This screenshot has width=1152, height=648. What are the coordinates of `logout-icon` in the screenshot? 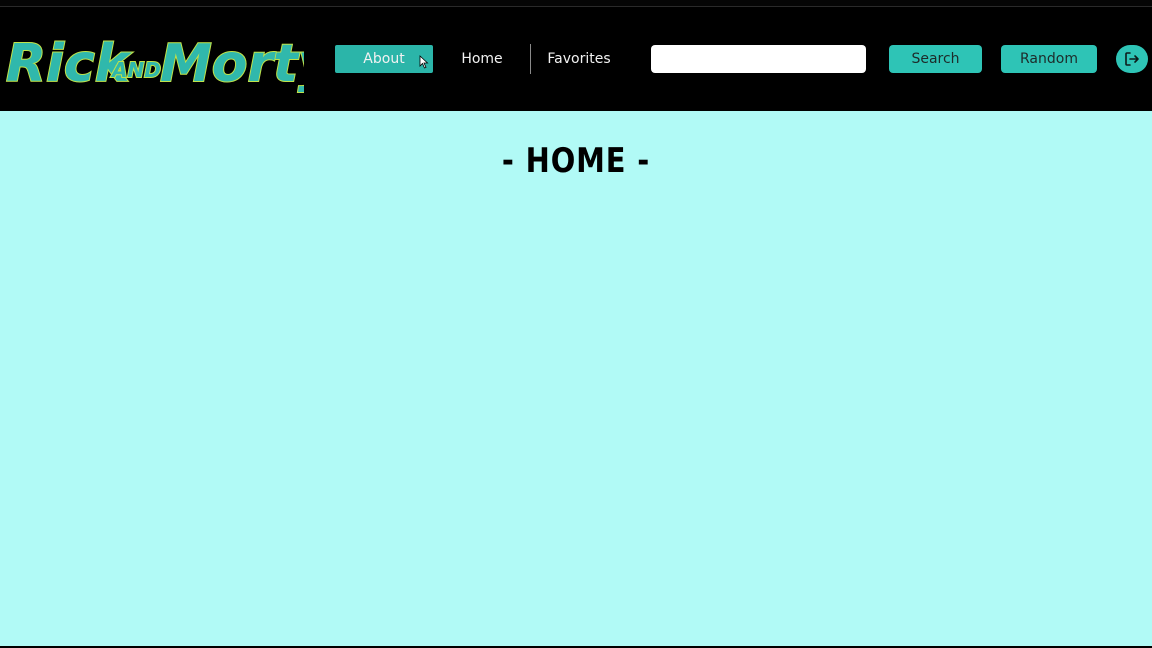 It's located at (1132, 59).